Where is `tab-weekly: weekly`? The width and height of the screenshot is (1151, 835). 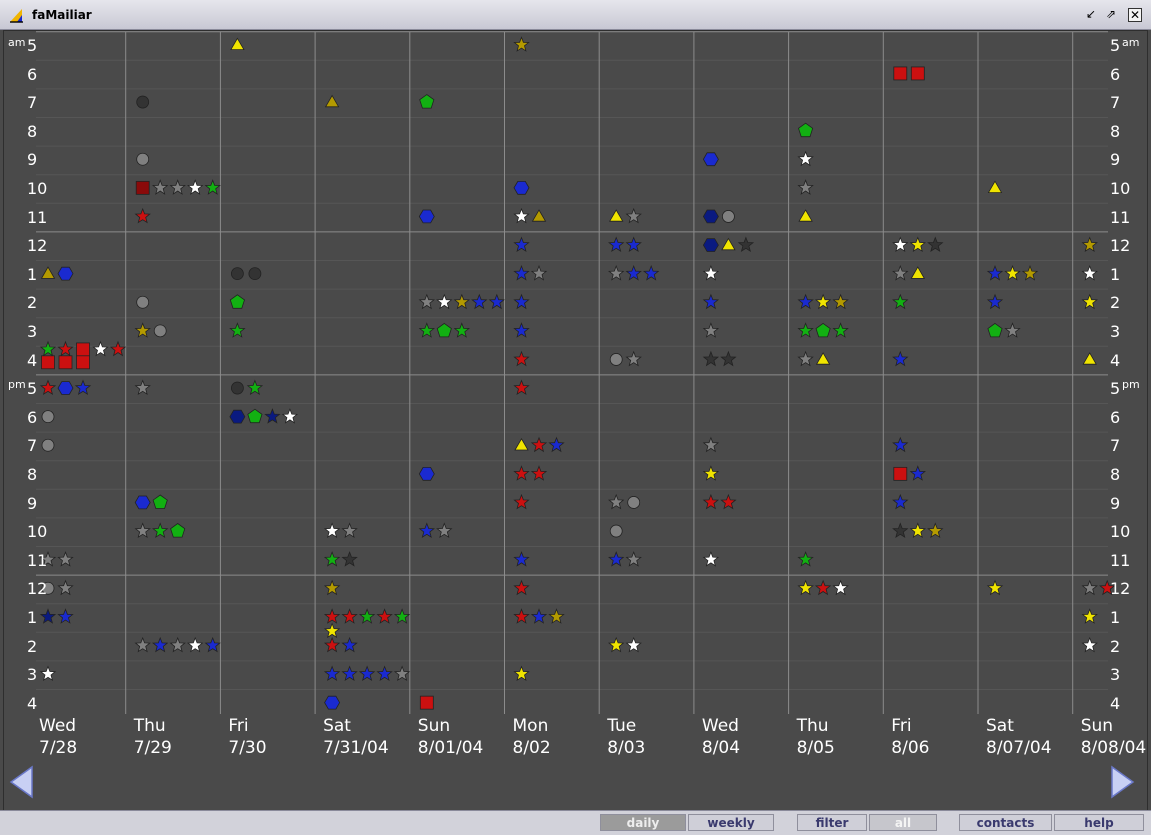
tab-weekly: weekly is located at coordinates (731, 822).